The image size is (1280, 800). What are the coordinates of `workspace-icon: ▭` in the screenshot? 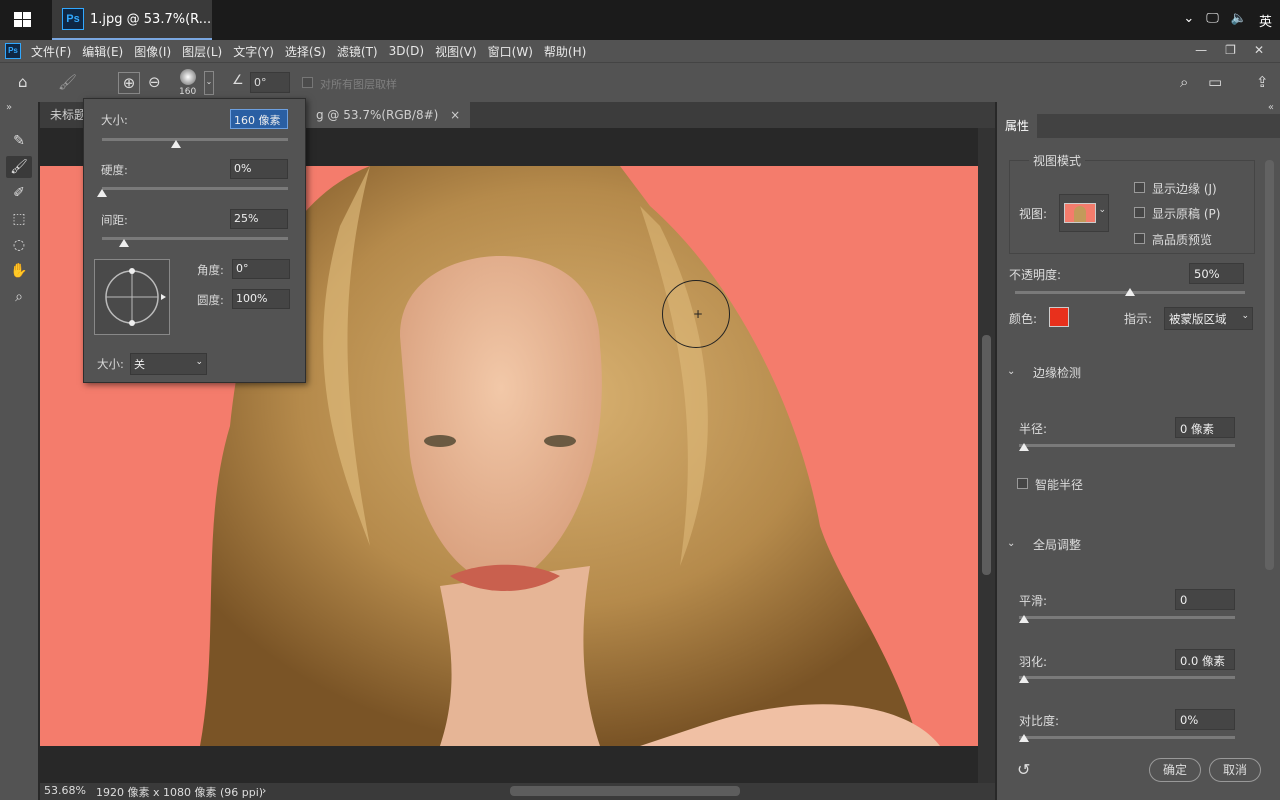 It's located at (1215, 82).